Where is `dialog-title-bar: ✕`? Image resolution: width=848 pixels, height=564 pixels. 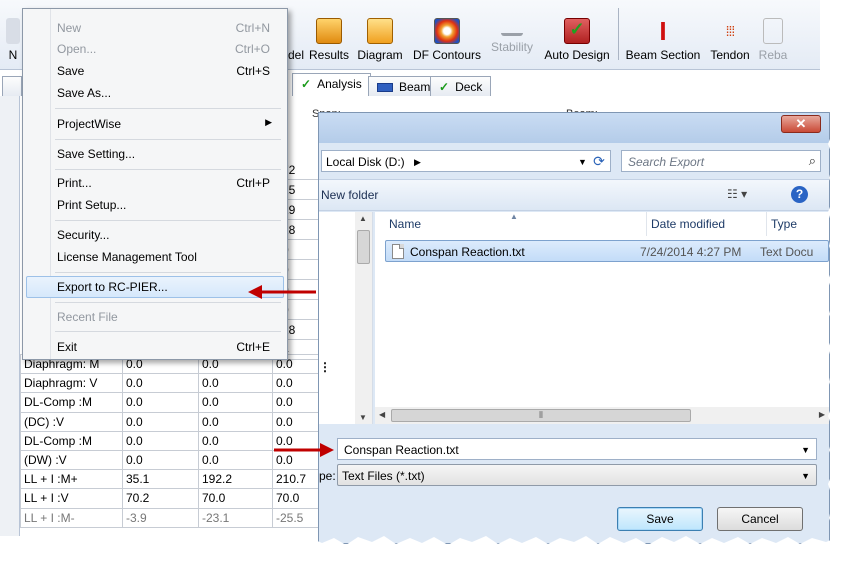 dialog-title-bar: ✕ is located at coordinates (574, 128).